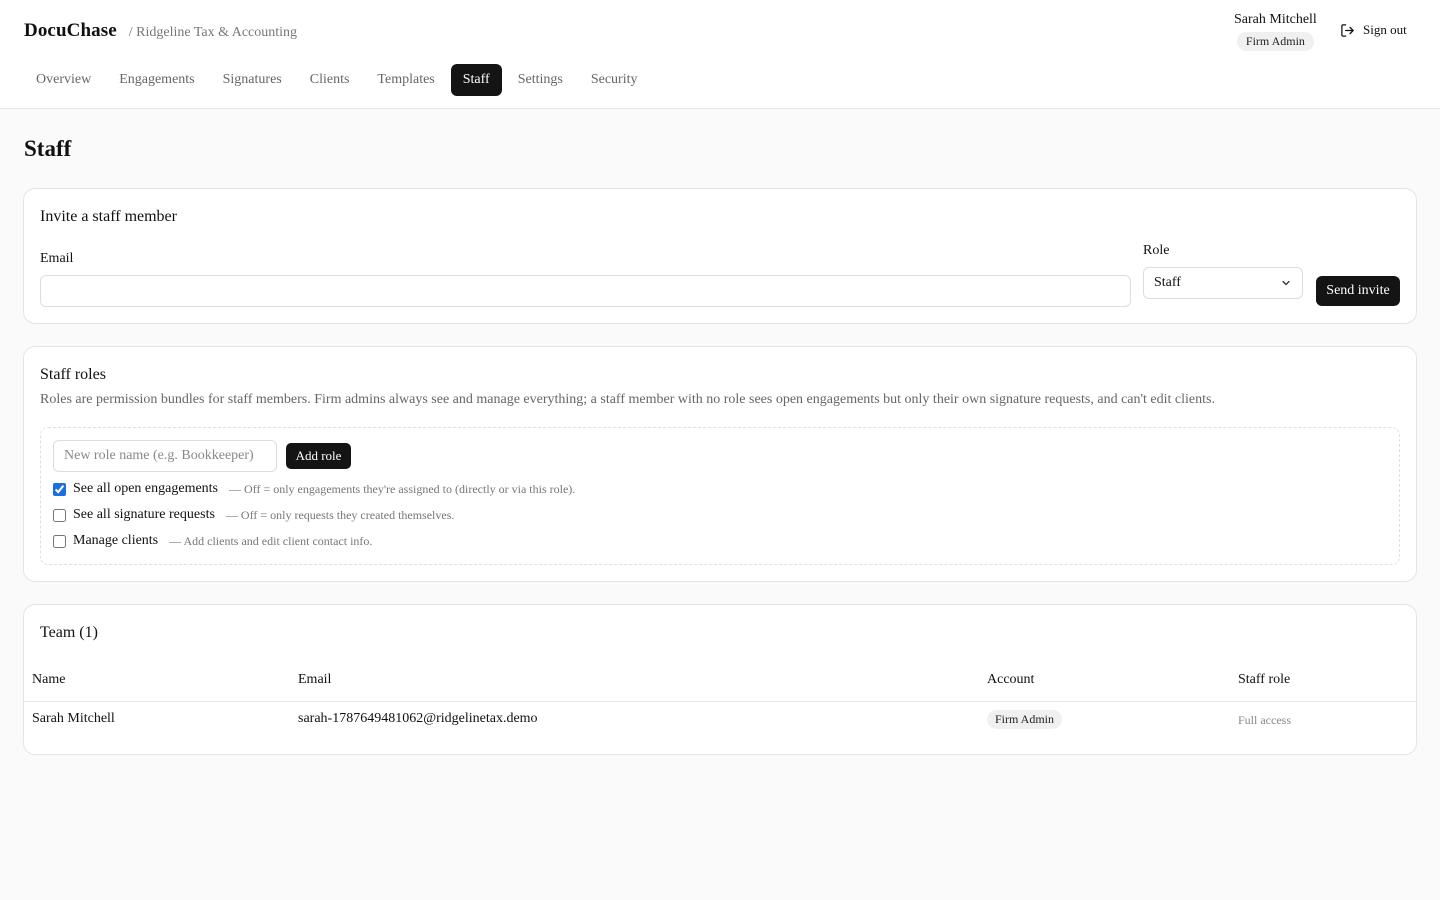 This screenshot has width=1440, height=900. What do you see at coordinates (146, 488) in the screenshot?
I see `permission-label: See all open engagements` at bounding box center [146, 488].